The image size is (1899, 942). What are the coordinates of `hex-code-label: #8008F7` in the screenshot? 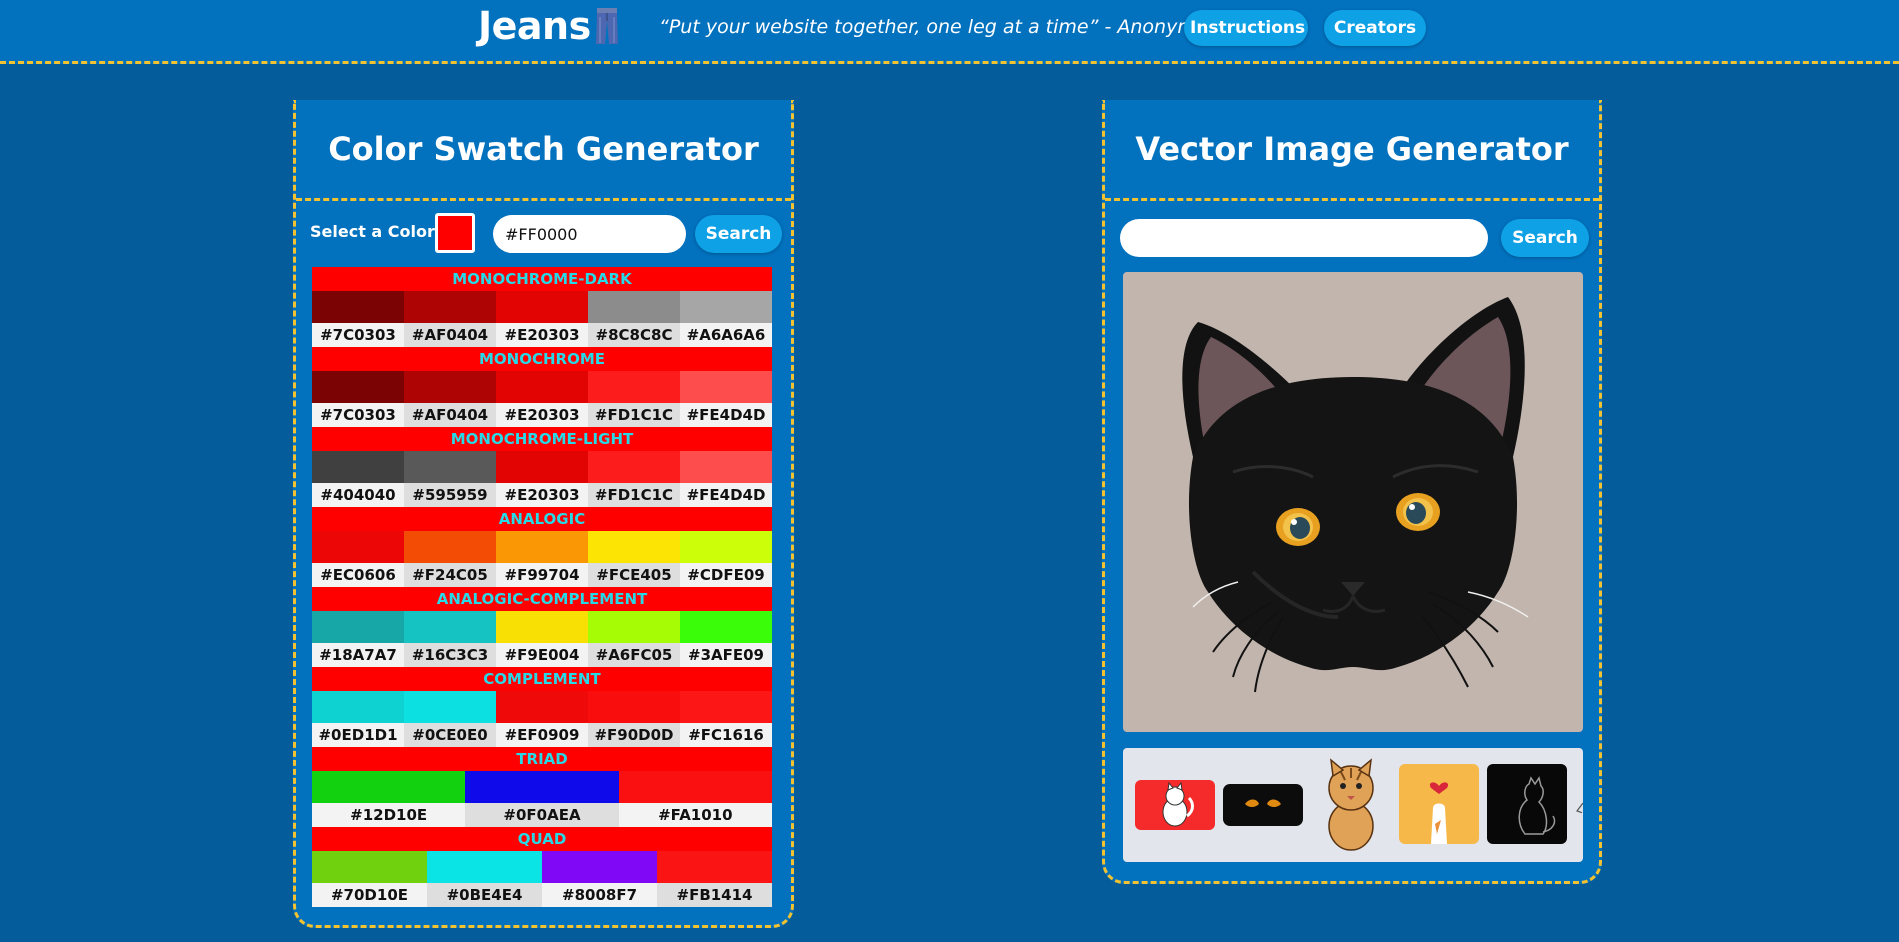 It's located at (599, 895).